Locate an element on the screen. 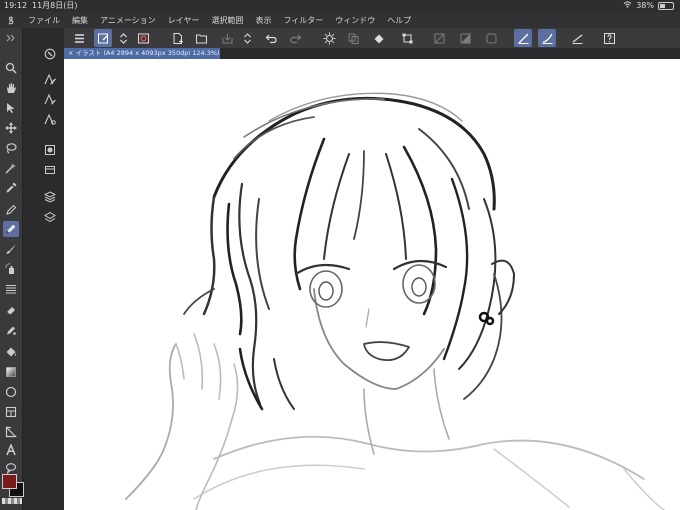 This screenshot has height=510, width=680. save-icon is located at coordinates (227, 38).